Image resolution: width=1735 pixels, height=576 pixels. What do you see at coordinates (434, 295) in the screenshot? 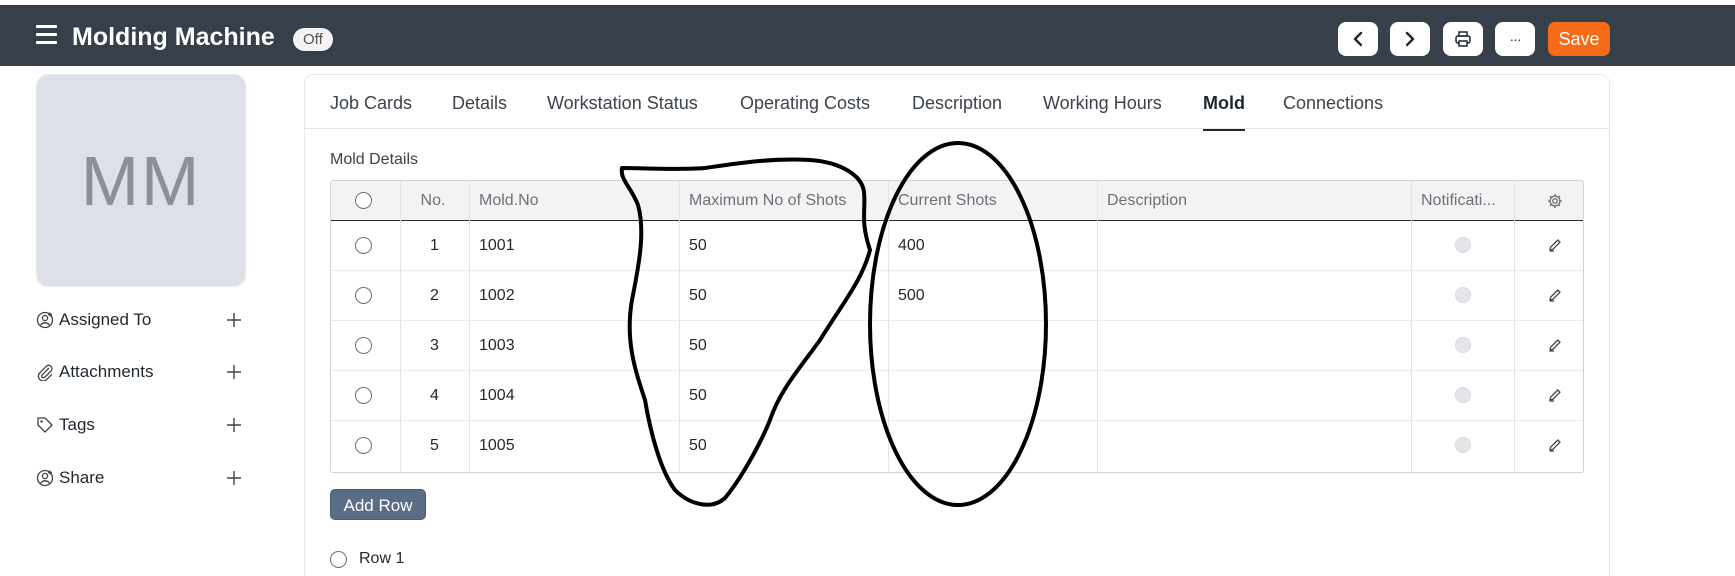
I see `row-number: 2` at bounding box center [434, 295].